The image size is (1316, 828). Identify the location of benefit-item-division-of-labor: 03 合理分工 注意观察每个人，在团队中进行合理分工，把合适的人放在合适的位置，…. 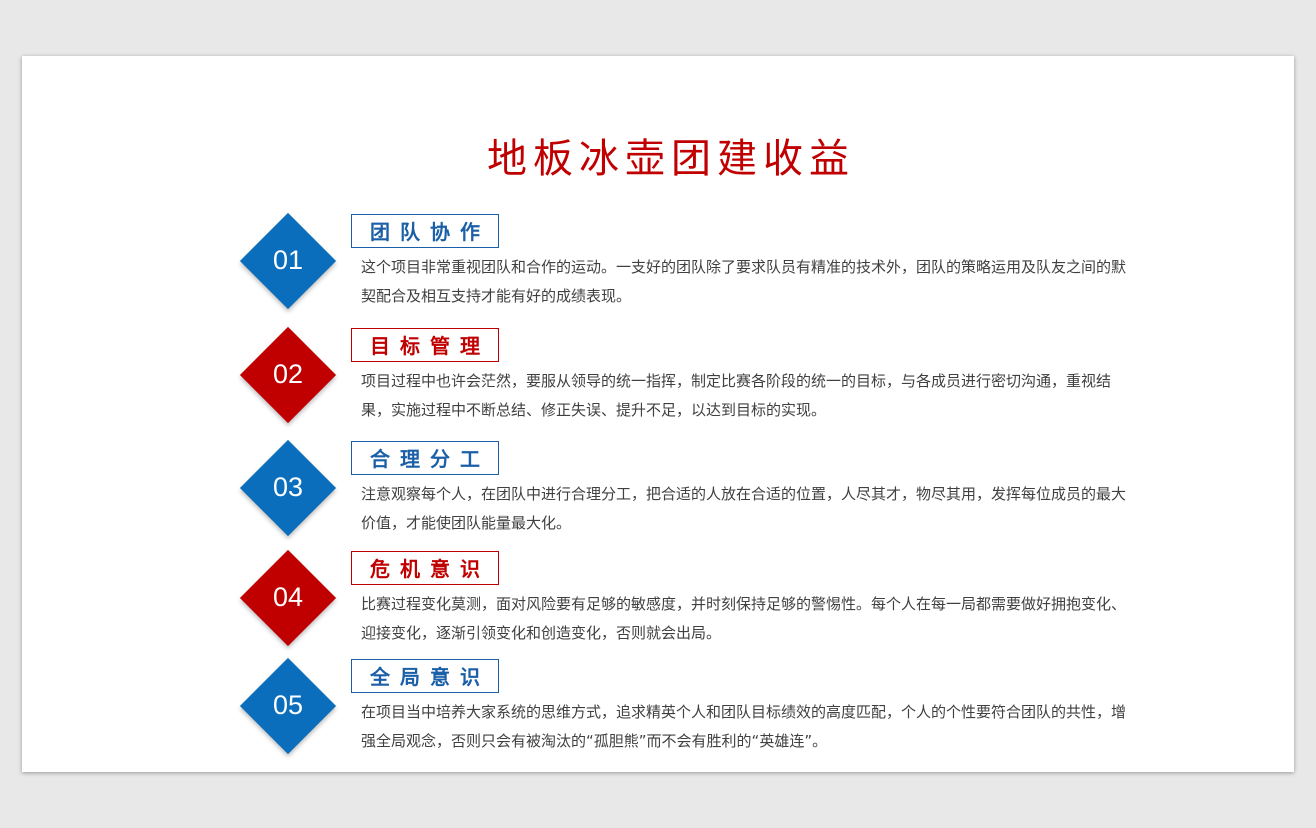
(658, 490).